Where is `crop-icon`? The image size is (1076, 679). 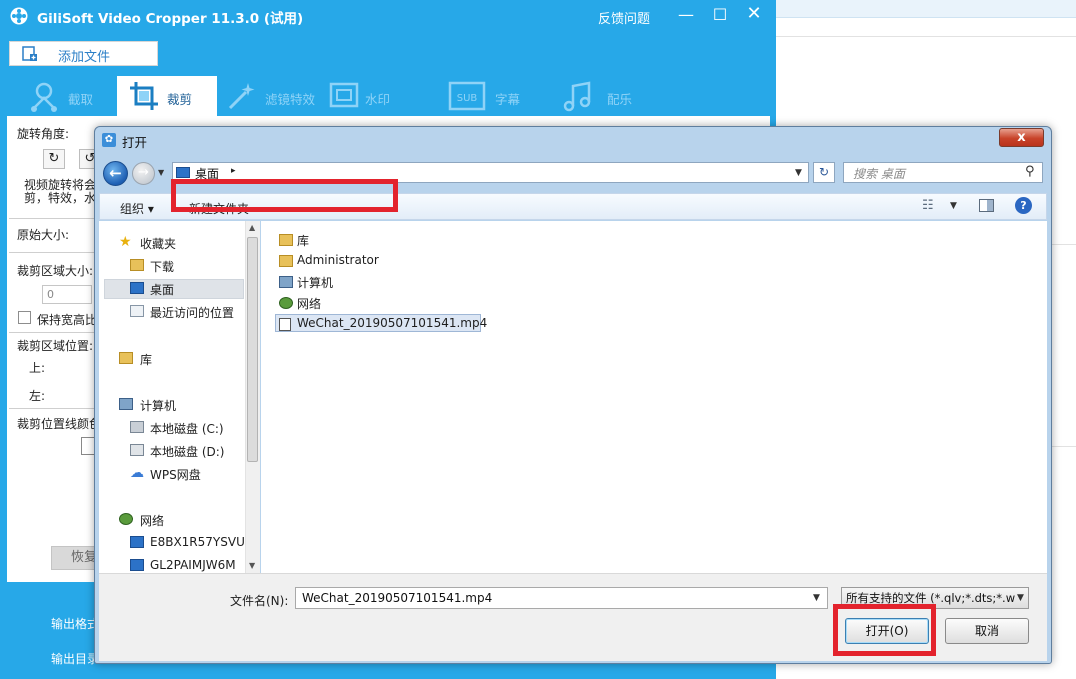 crop-icon is located at coordinates (144, 96).